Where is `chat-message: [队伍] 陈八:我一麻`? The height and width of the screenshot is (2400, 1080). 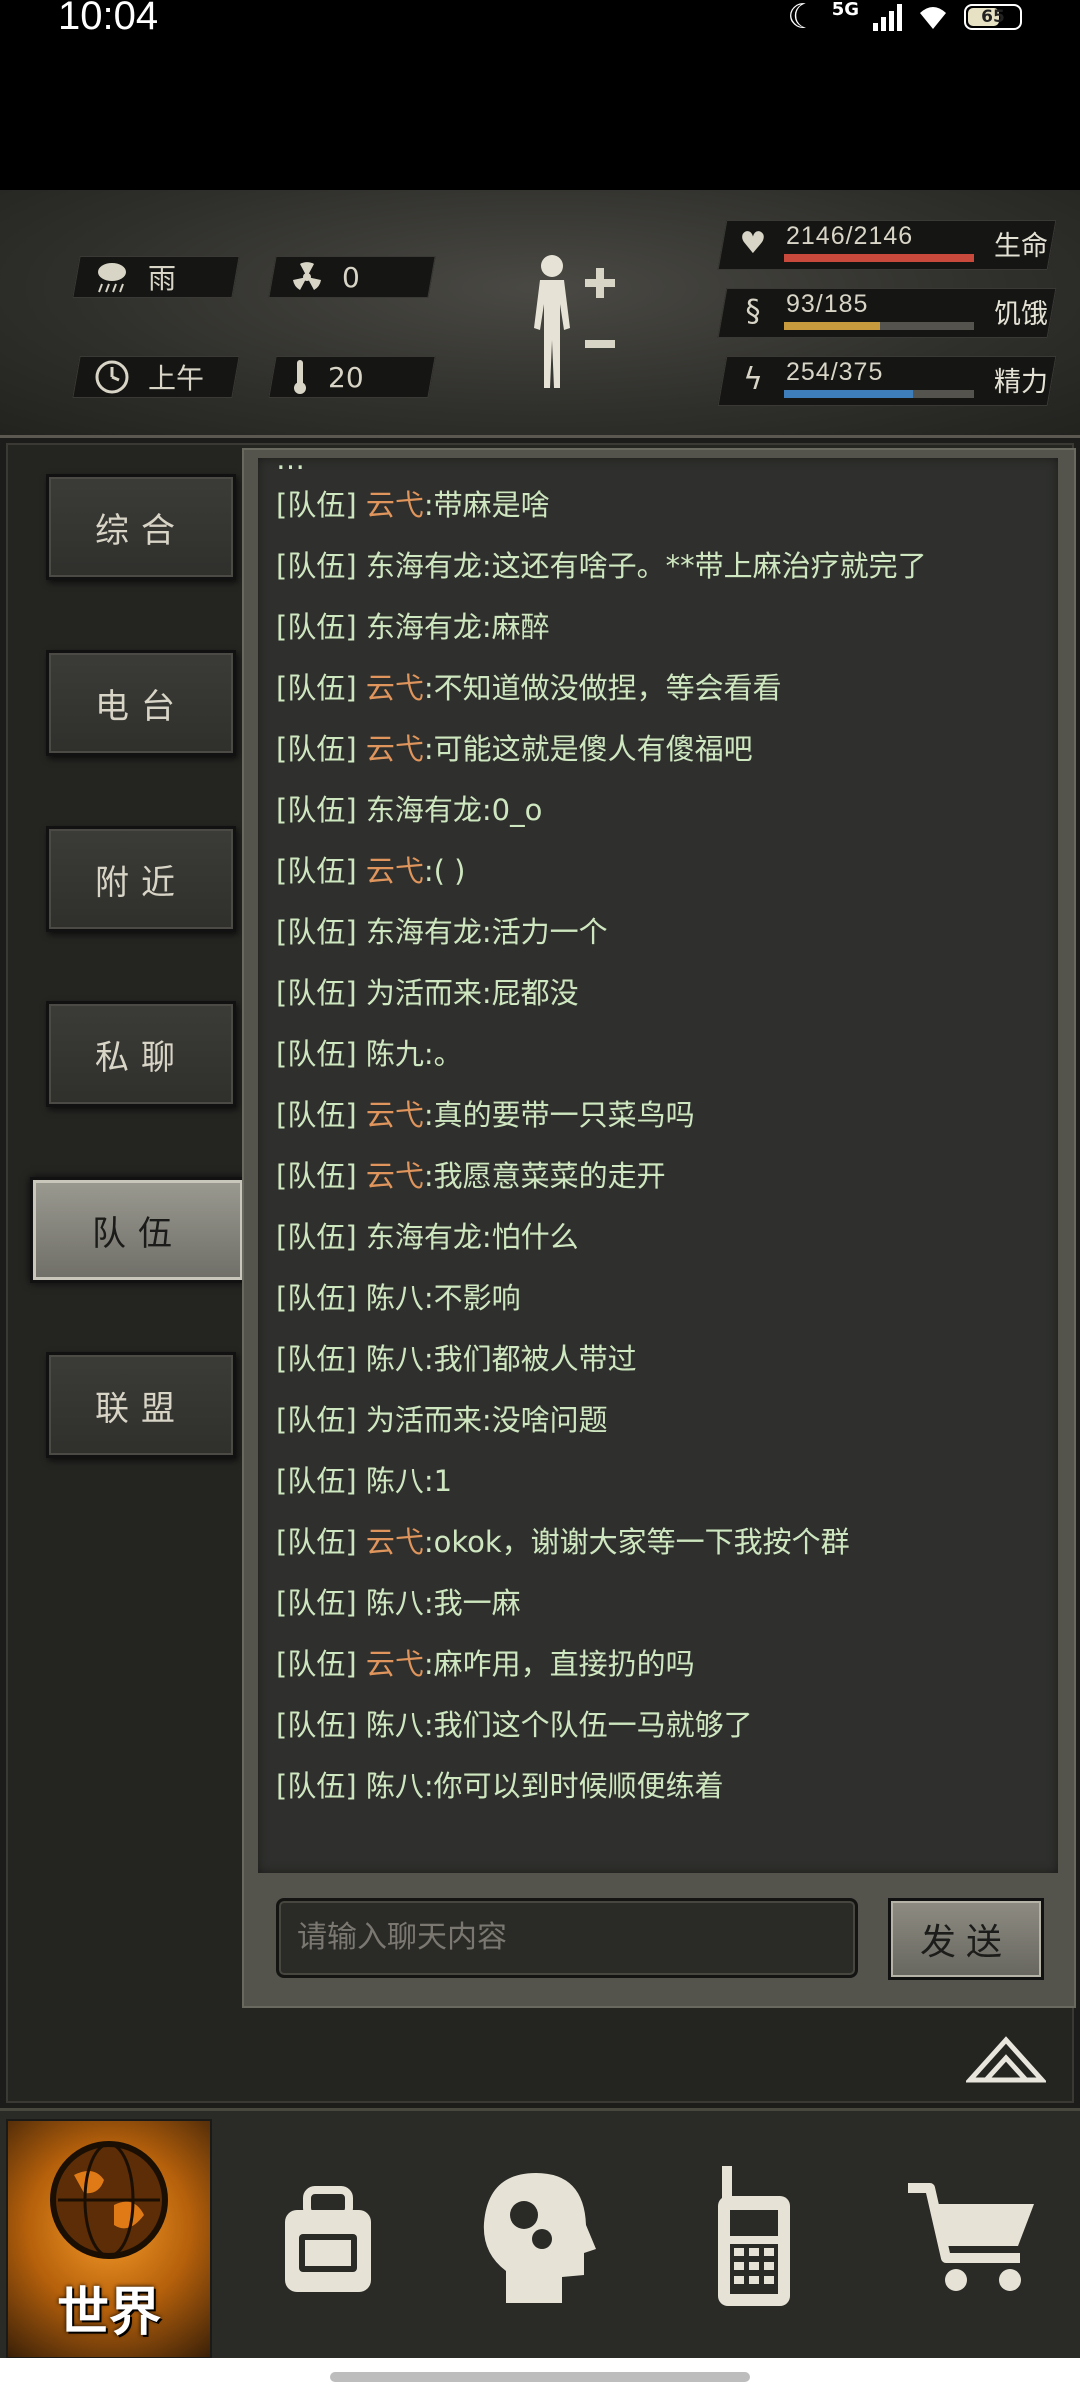 chat-message: [队伍] 陈八:我一麻 is located at coordinates (398, 1601).